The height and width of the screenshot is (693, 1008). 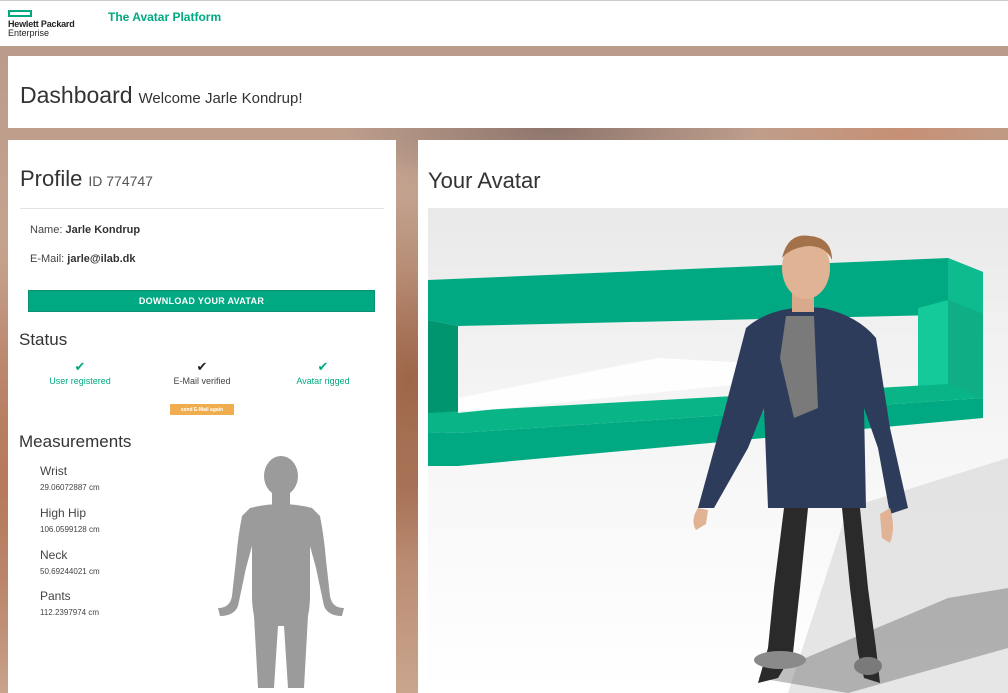 I want to click on profile-header: Profile ID 774747, so click(x=202, y=179).